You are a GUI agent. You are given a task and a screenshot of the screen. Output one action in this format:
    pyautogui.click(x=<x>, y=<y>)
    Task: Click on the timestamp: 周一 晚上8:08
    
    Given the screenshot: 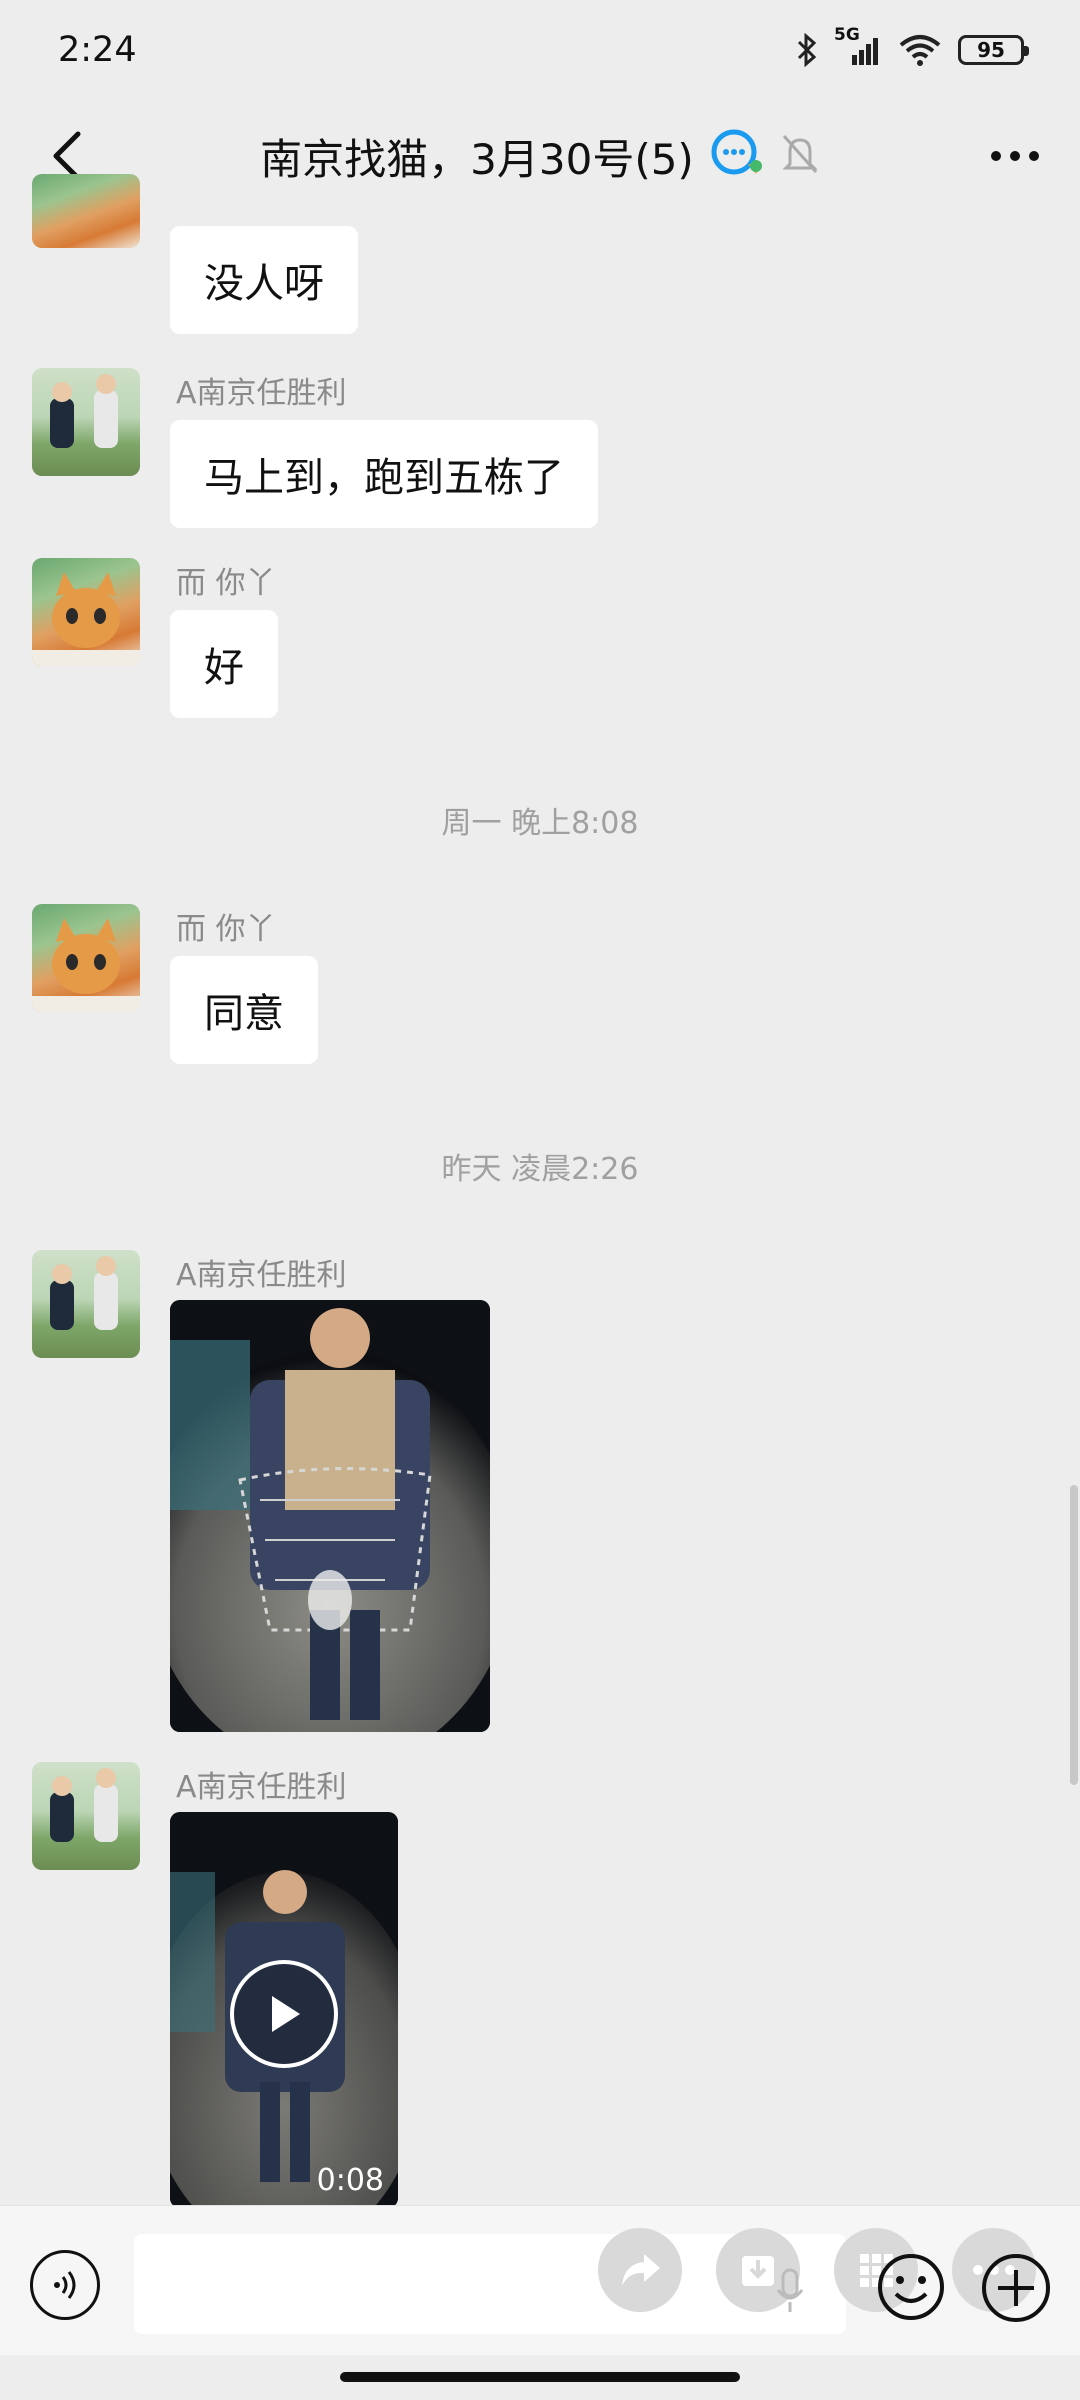 What is the action you would take?
    pyautogui.click(x=540, y=823)
    